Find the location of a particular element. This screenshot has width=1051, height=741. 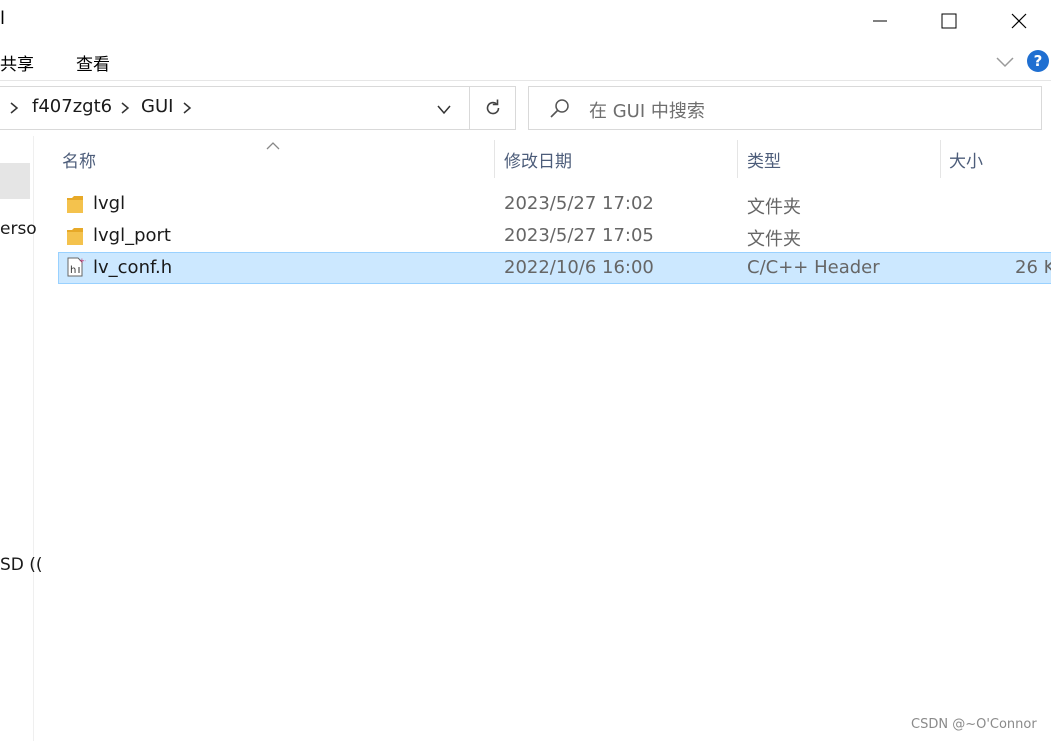

file-size: 26 K is located at coordinates (1033, 267).